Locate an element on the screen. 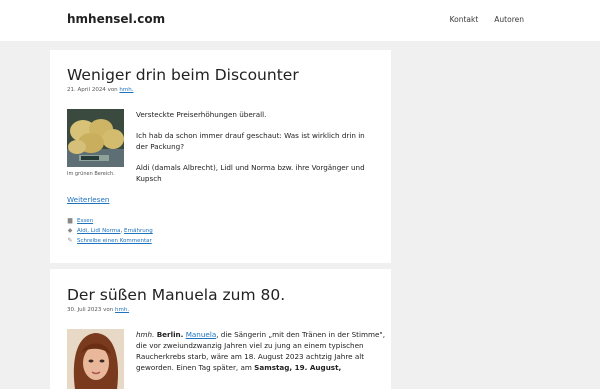 The image size is (600, 389). main-nav: Kontakt Autoren is located at coordinates (487, 19).